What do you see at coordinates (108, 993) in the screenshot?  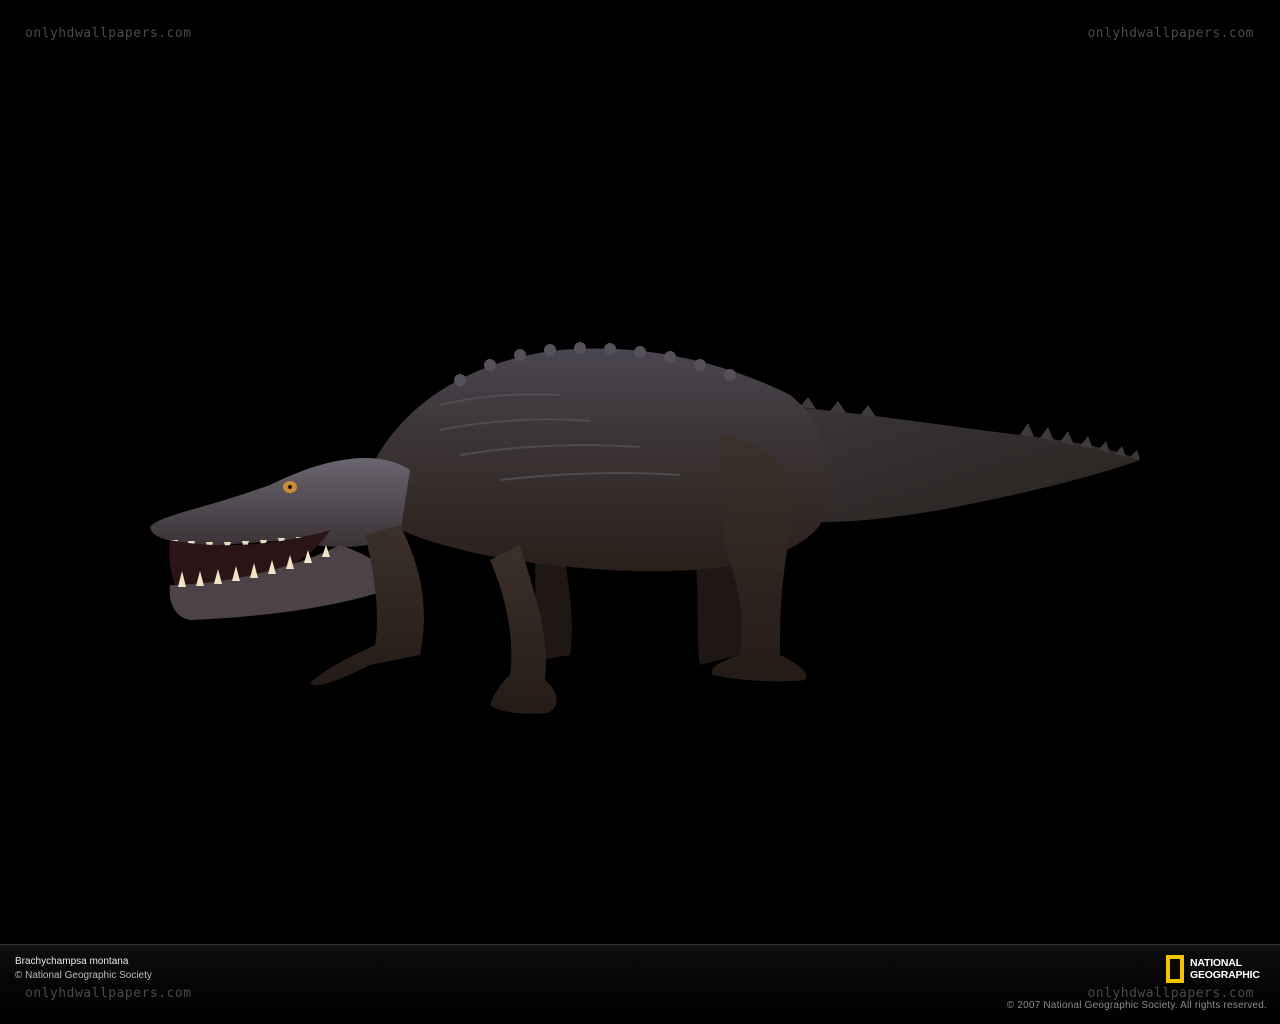 I see `watermark-bottom-left: onlyhdwallpapers.com` at bounding box center [108, 993].